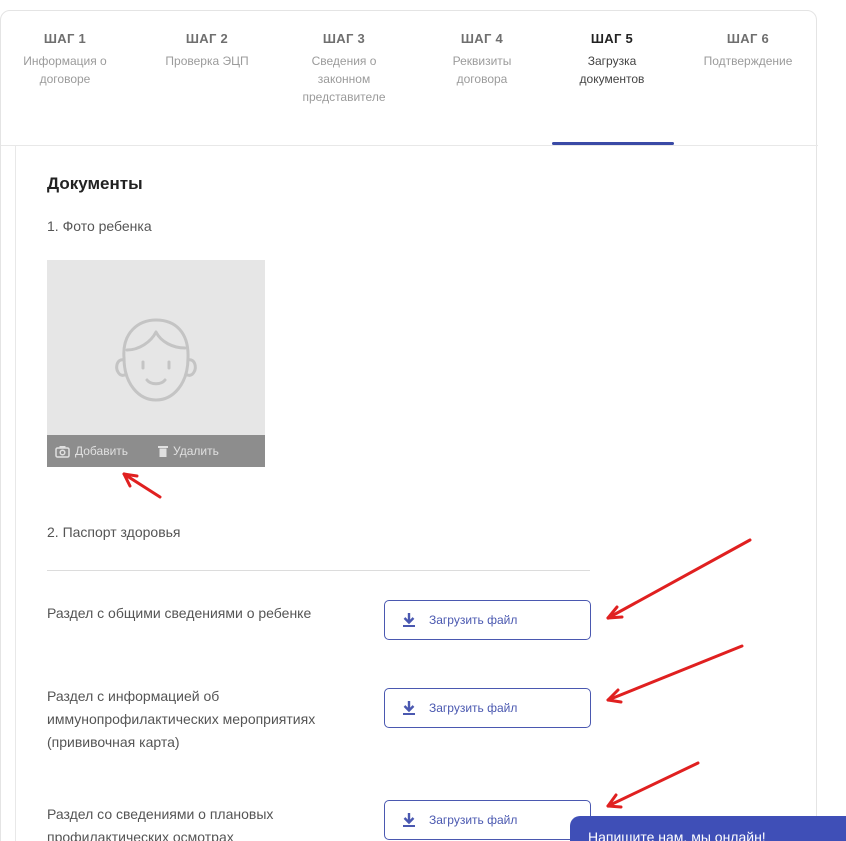  I want to click on child-photo-placeholder: Добавить Удалить, so click(156, 363).